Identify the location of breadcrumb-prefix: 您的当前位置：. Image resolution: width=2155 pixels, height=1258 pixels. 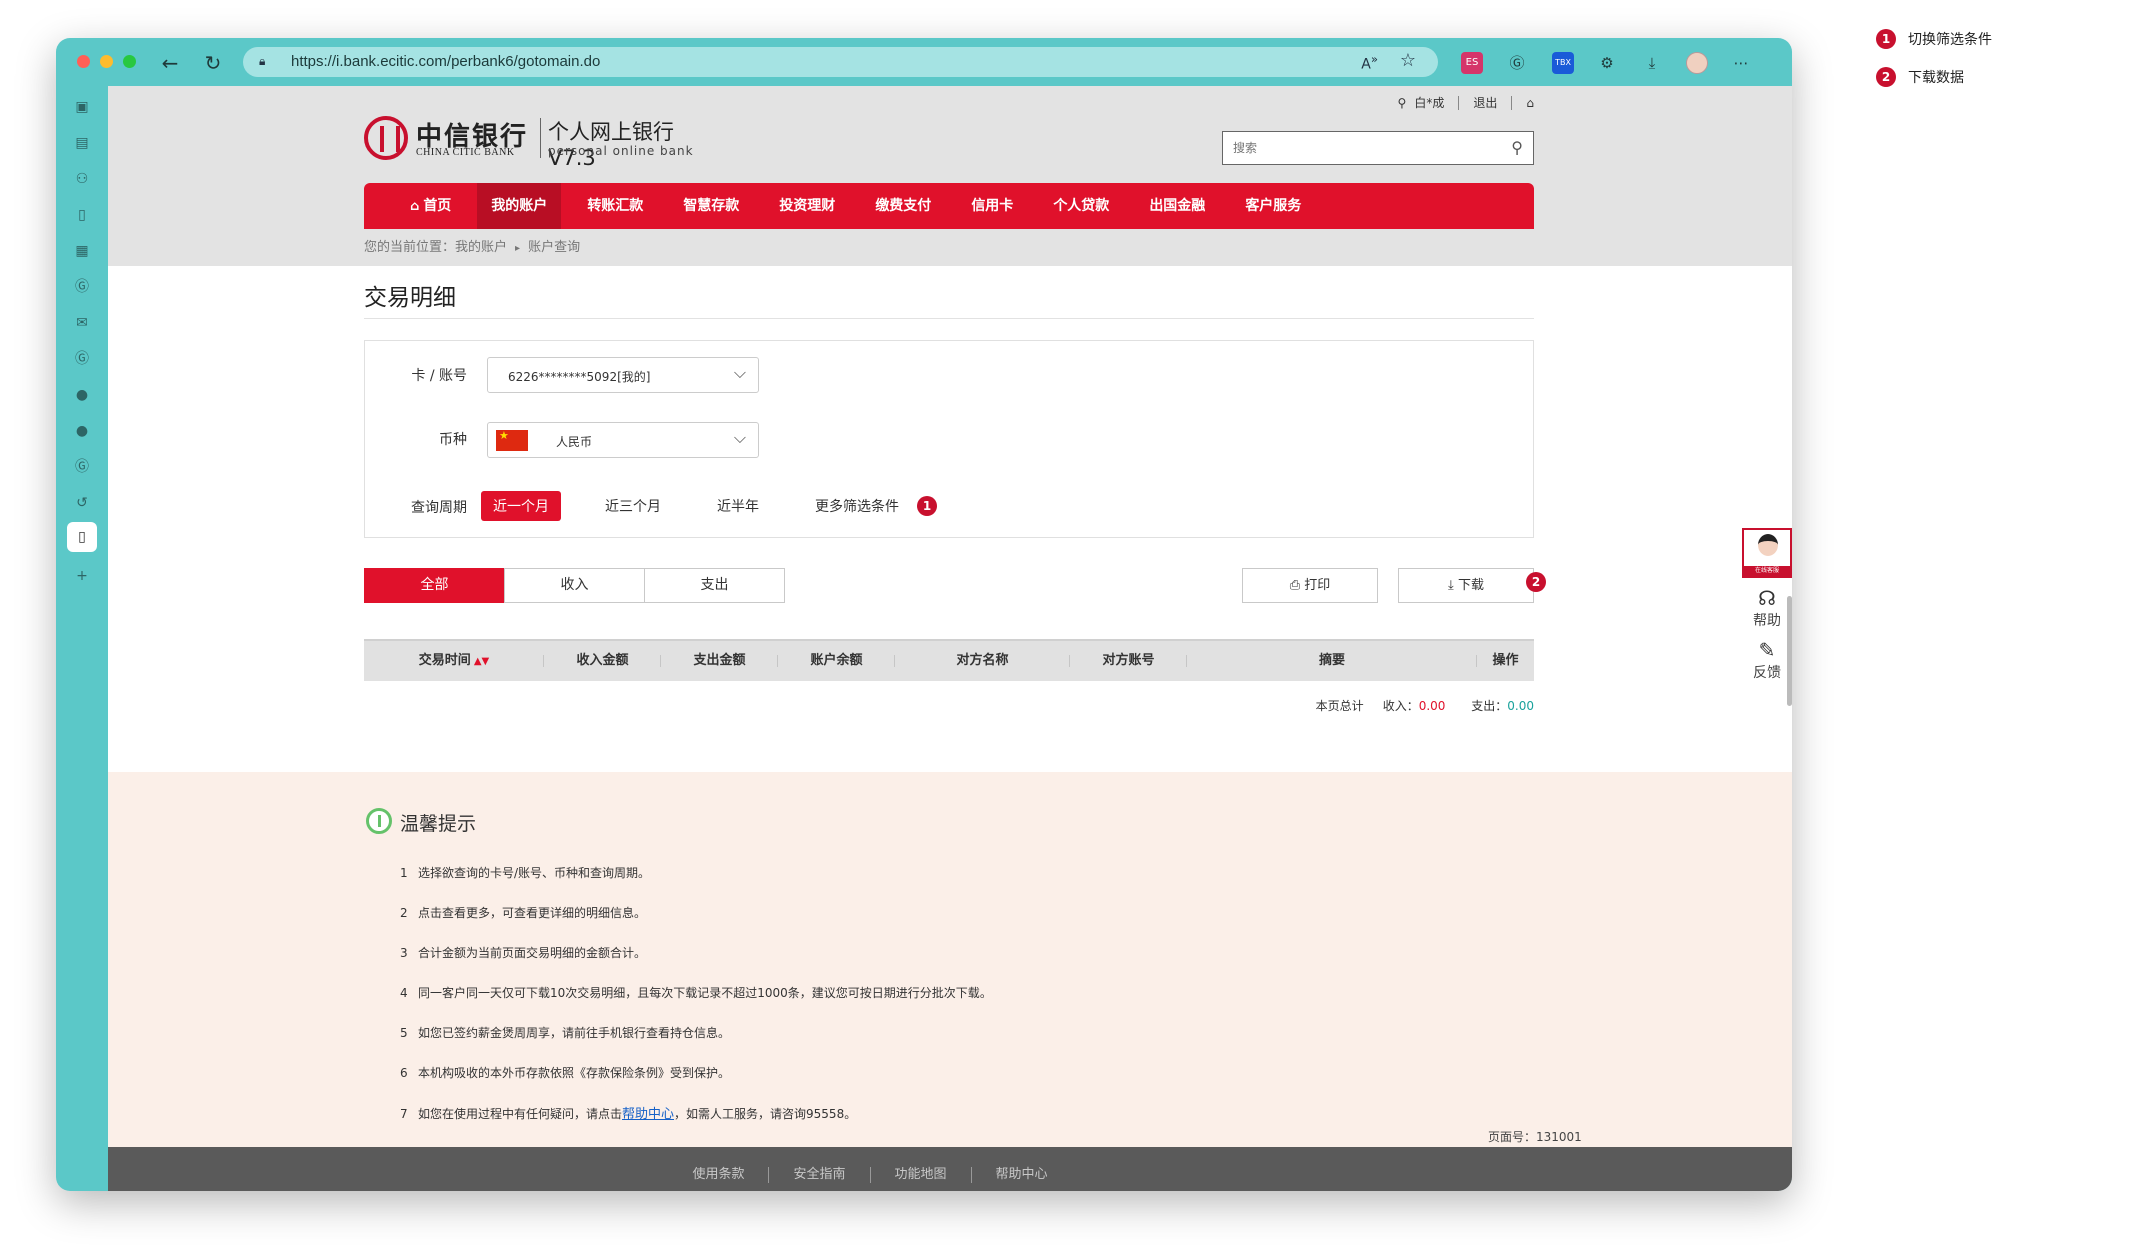
(410, 247).